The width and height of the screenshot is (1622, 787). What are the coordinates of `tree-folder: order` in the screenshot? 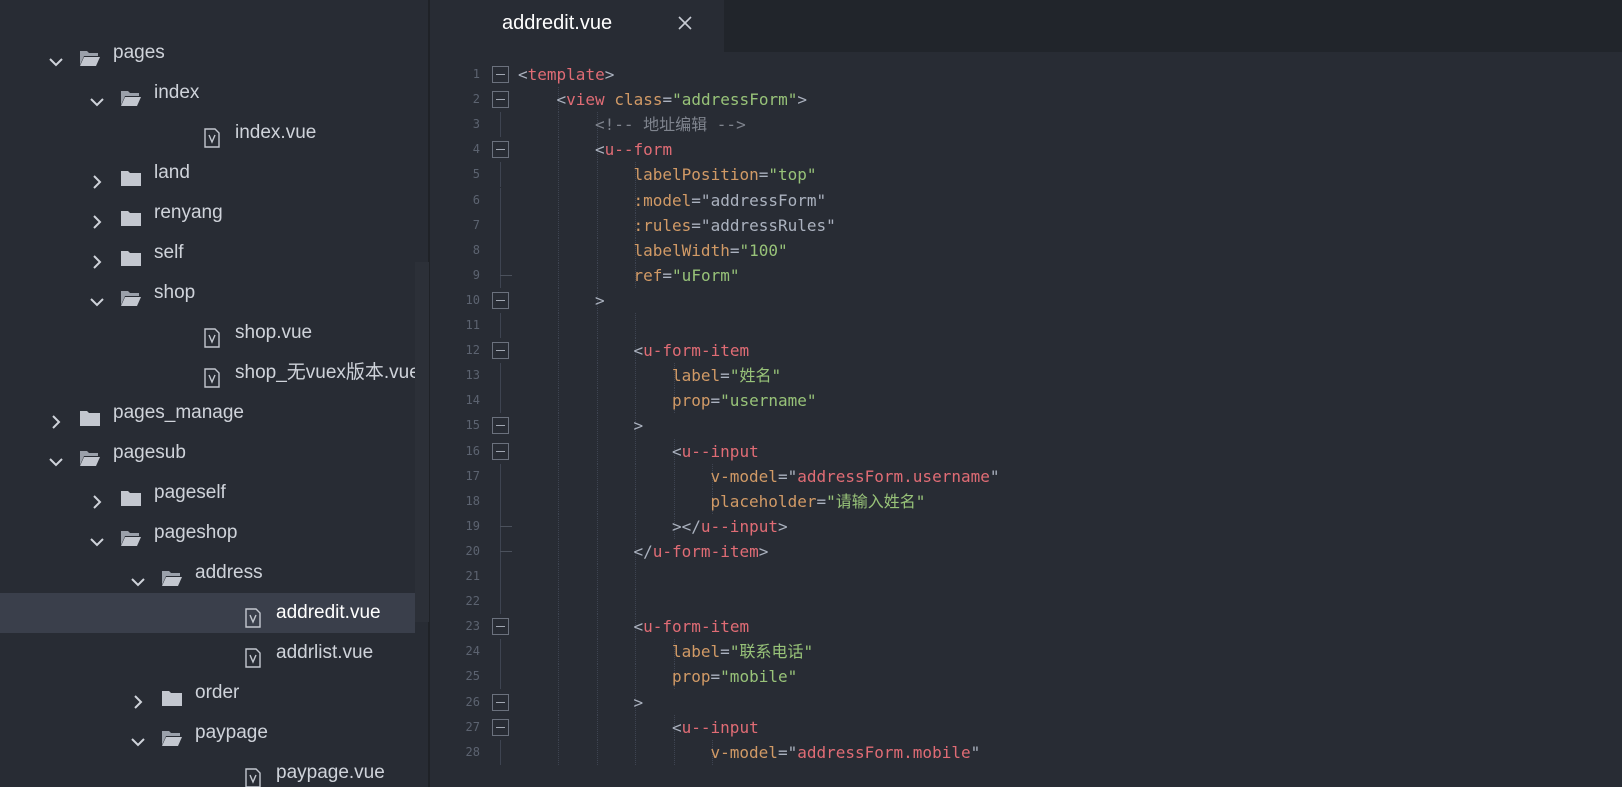 It's located at (207, 693).